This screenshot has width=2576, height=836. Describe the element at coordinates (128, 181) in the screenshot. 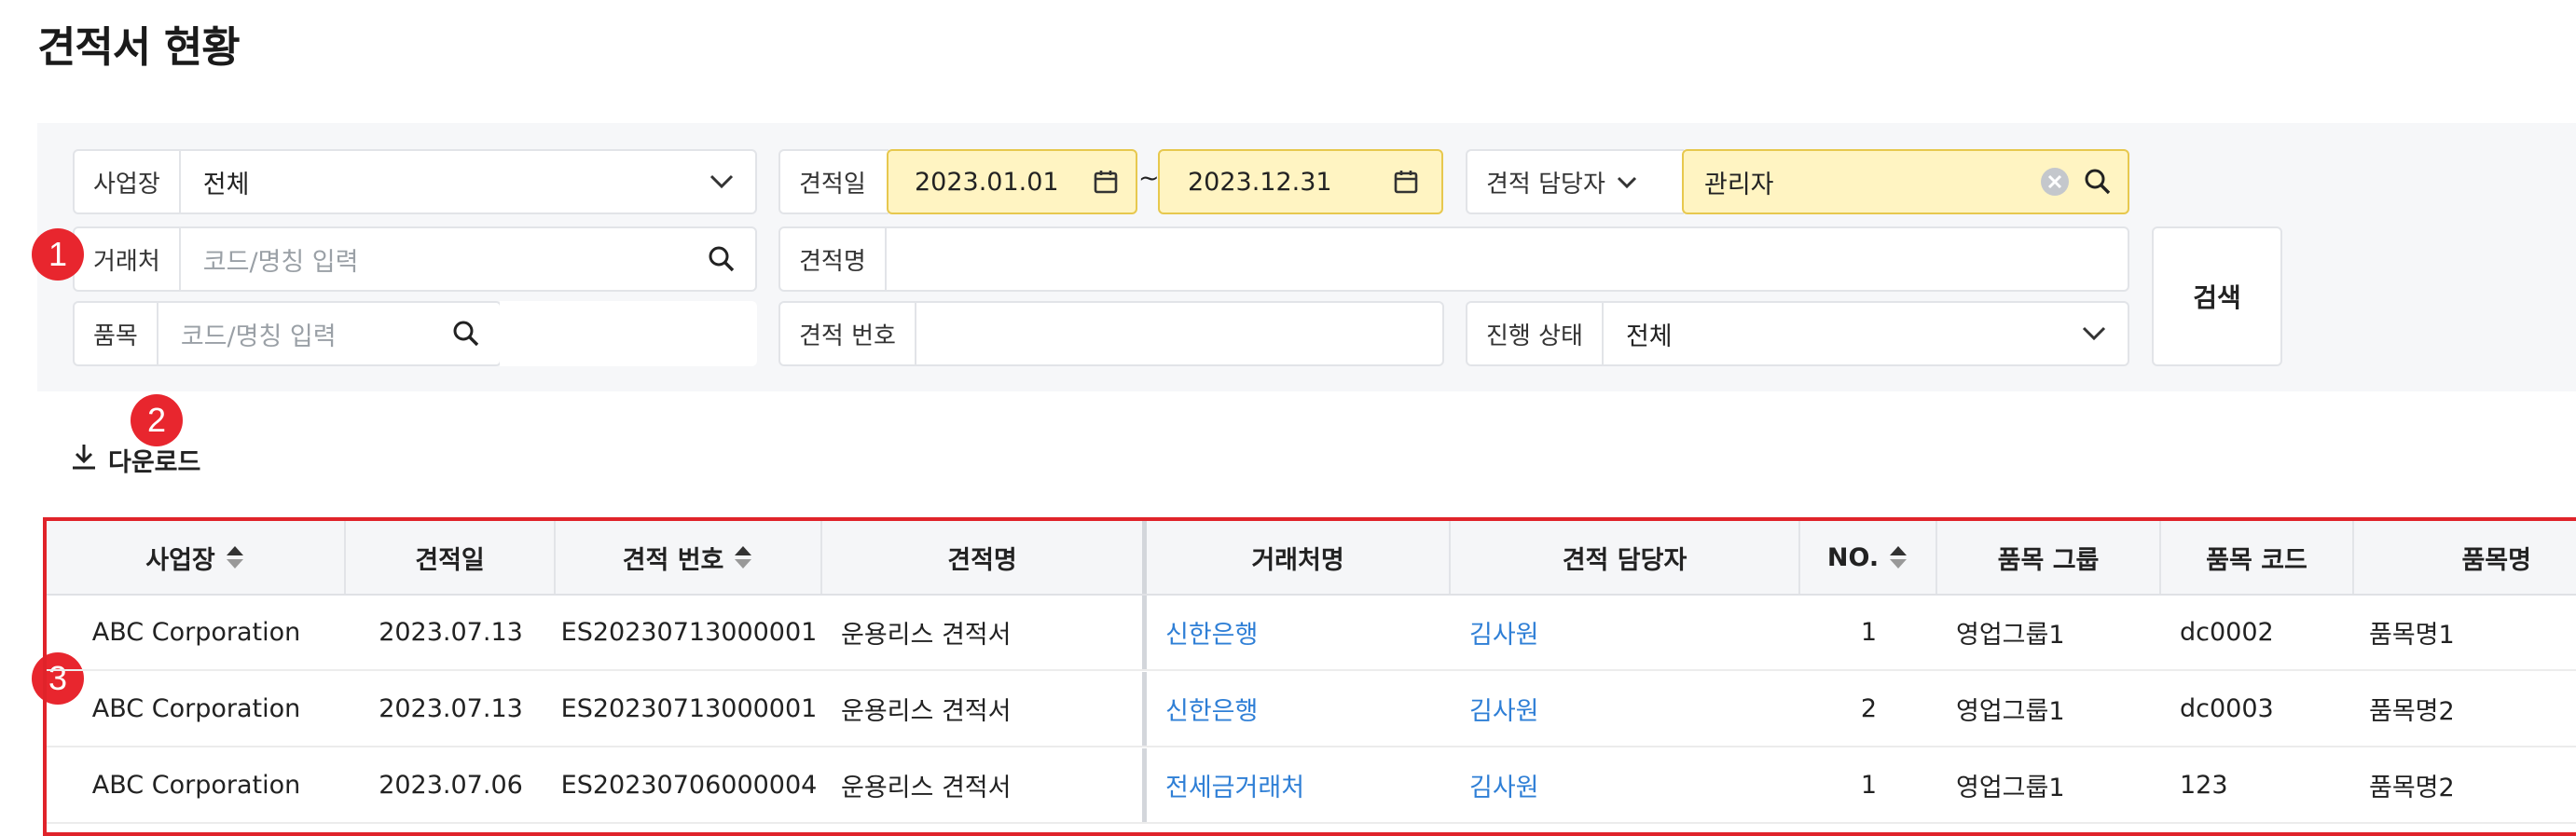

I see `workplace-label: 사업장` at that location.